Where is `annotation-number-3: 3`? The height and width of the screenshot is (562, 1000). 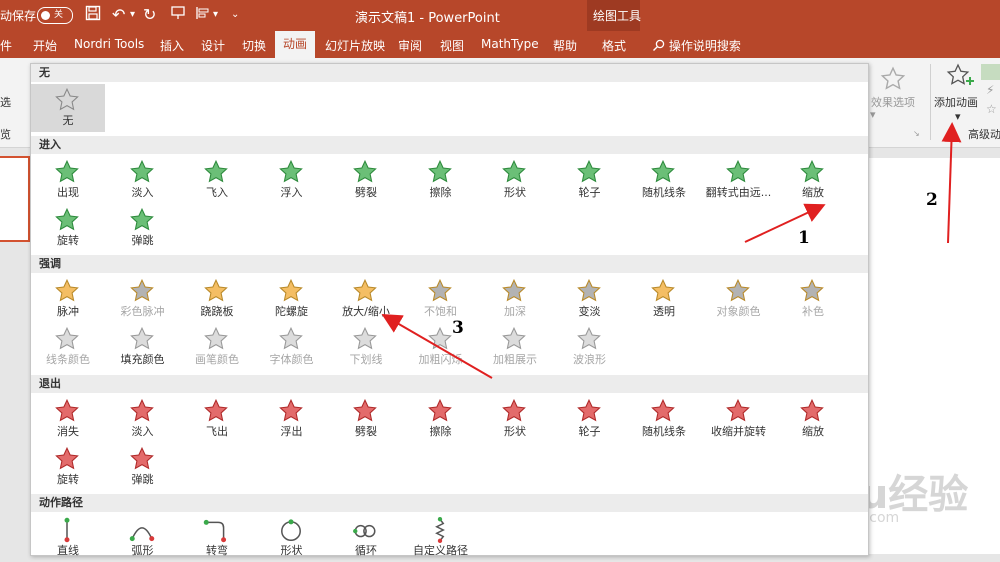
annotation-number-3: 3 is located at coordinates (458, 328).